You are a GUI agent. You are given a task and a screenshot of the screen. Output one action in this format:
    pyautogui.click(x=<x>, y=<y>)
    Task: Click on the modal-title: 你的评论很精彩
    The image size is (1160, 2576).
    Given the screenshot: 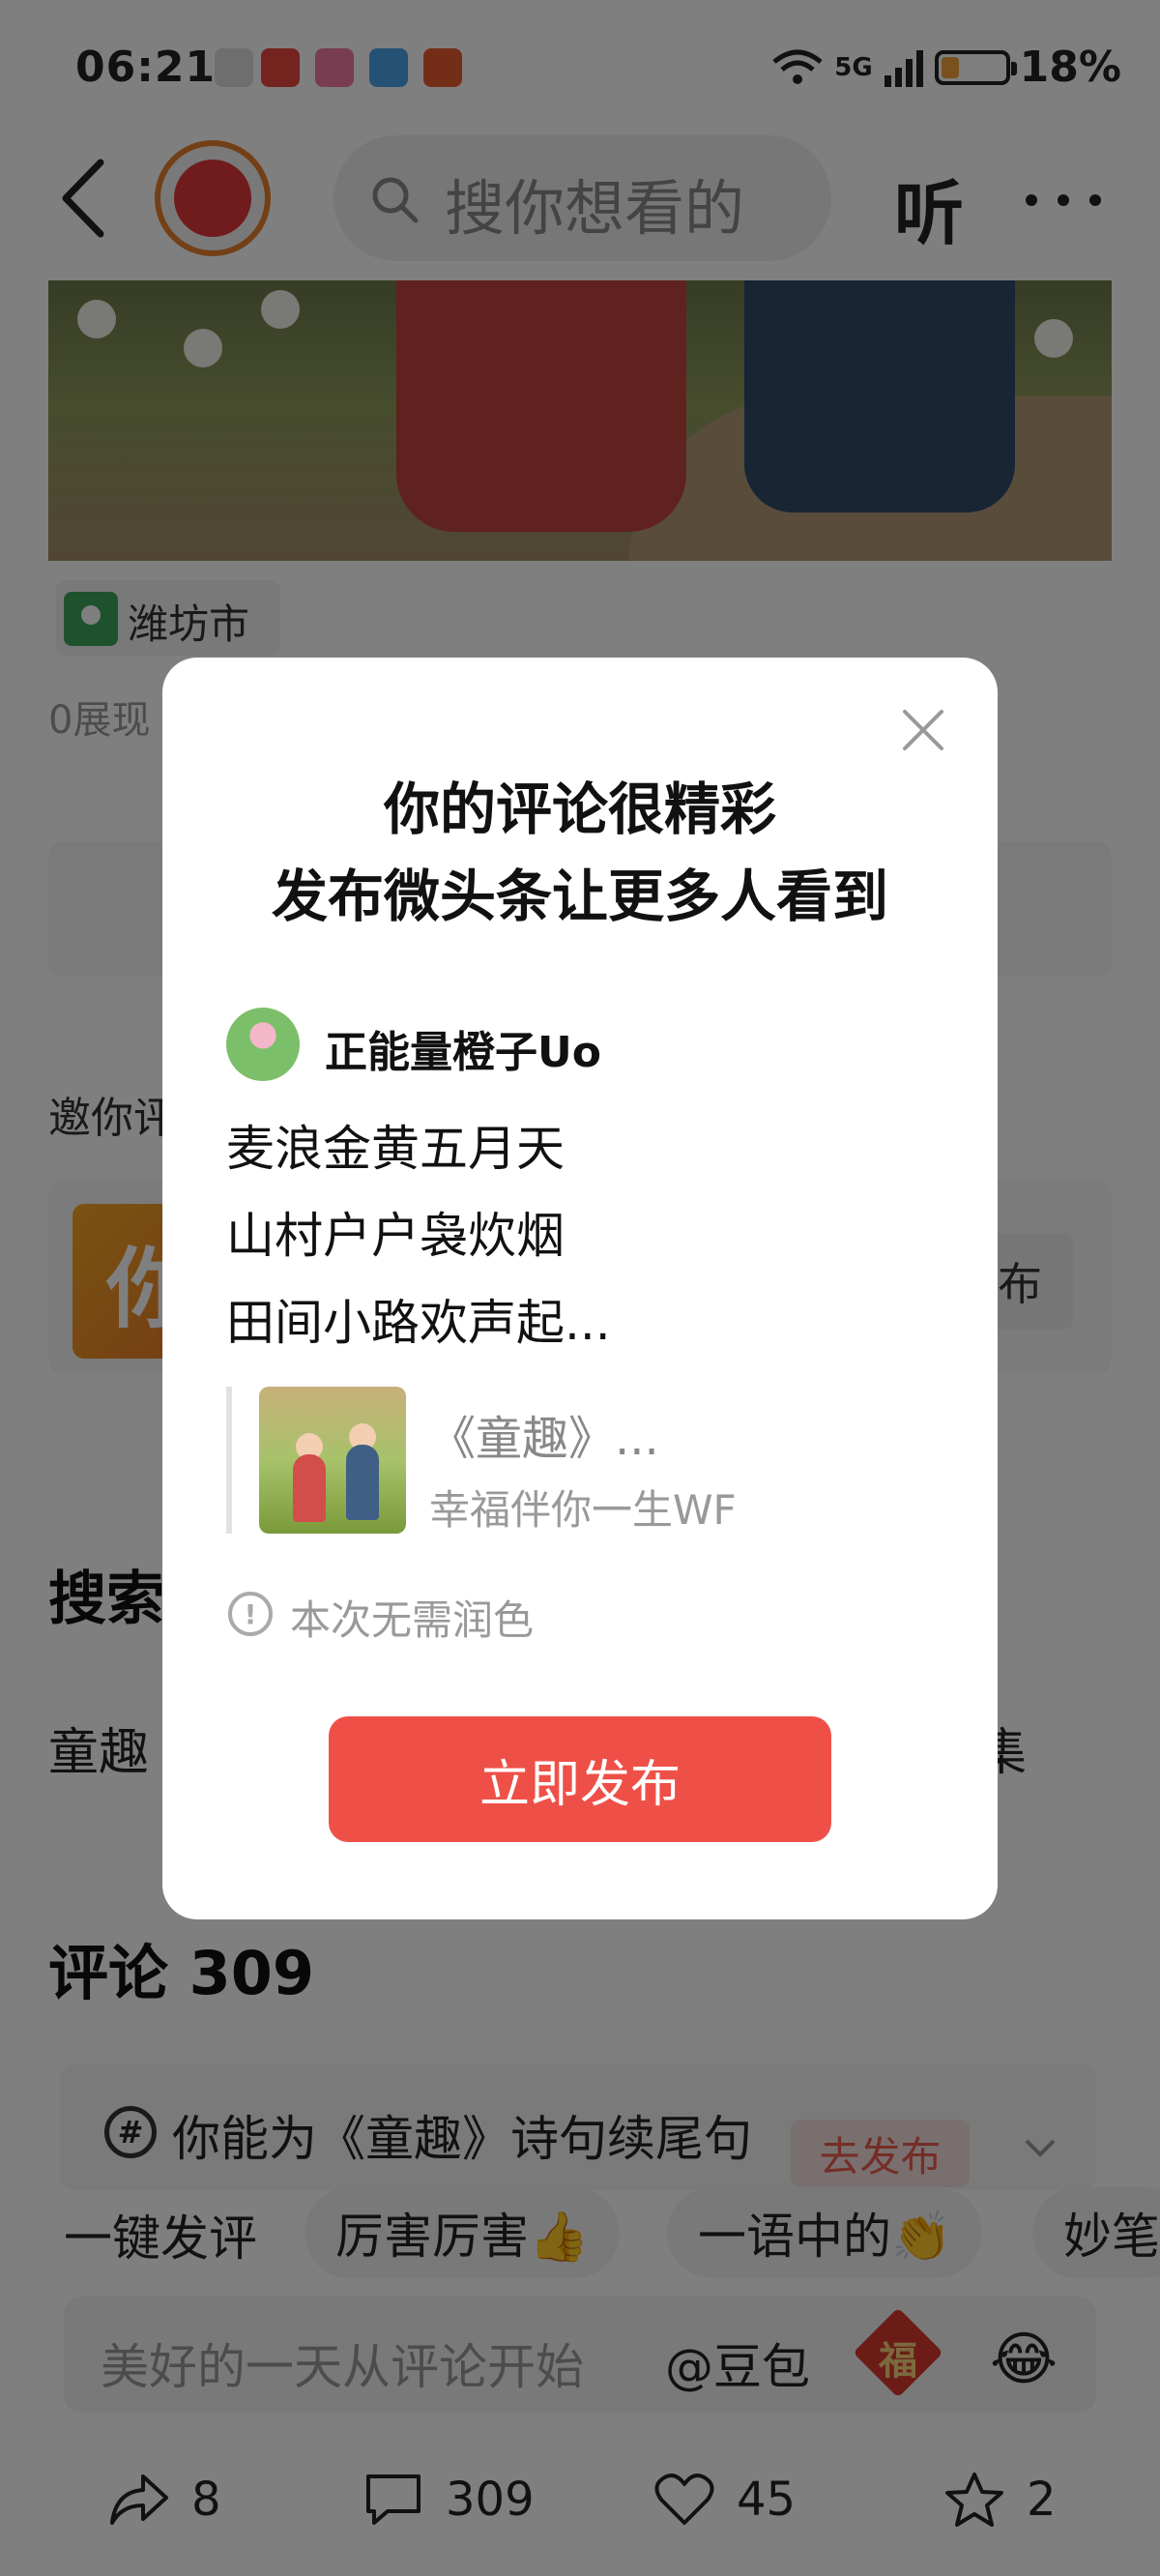 What is the action you would take?
    pyautogui.click(x=579, y=809)
    